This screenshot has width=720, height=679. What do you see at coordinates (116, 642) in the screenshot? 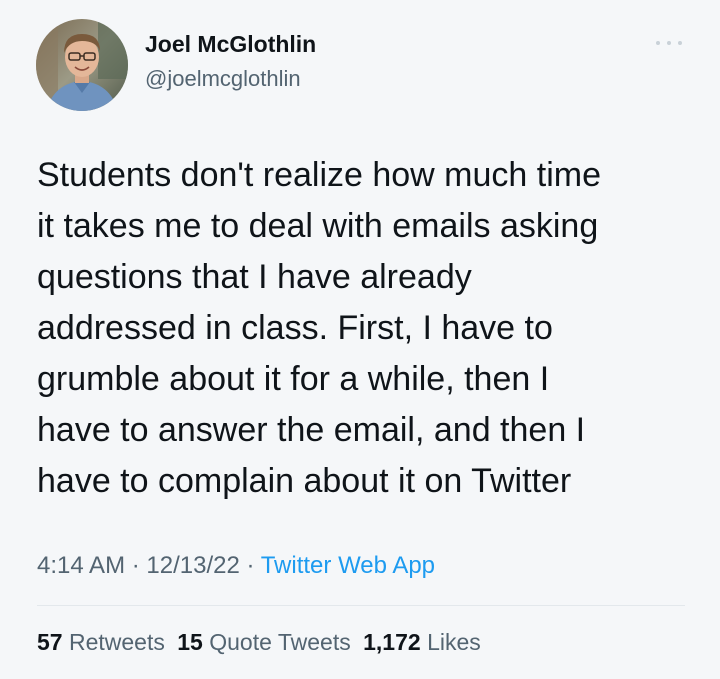
I see `retweets-label: Retweets` at bounding box center [116, 642].